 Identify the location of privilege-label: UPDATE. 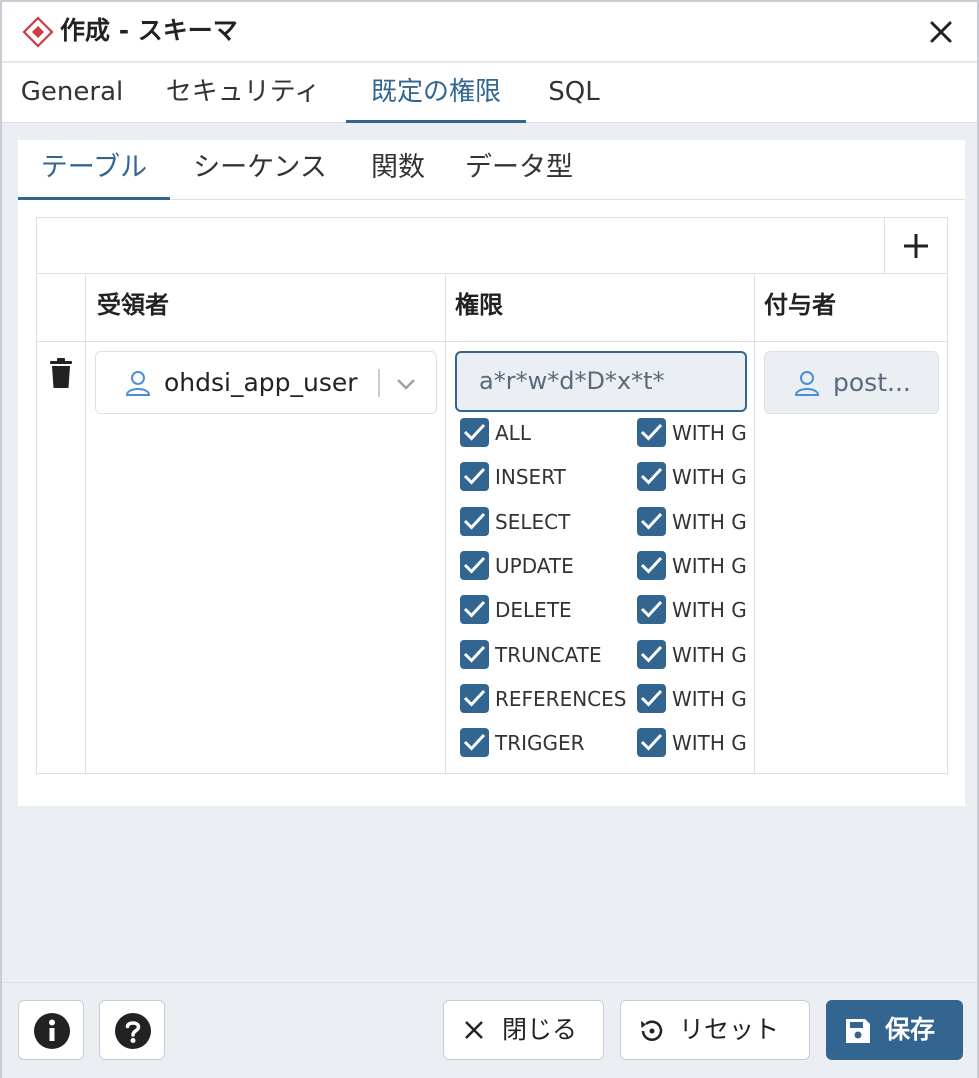
(534, 566).